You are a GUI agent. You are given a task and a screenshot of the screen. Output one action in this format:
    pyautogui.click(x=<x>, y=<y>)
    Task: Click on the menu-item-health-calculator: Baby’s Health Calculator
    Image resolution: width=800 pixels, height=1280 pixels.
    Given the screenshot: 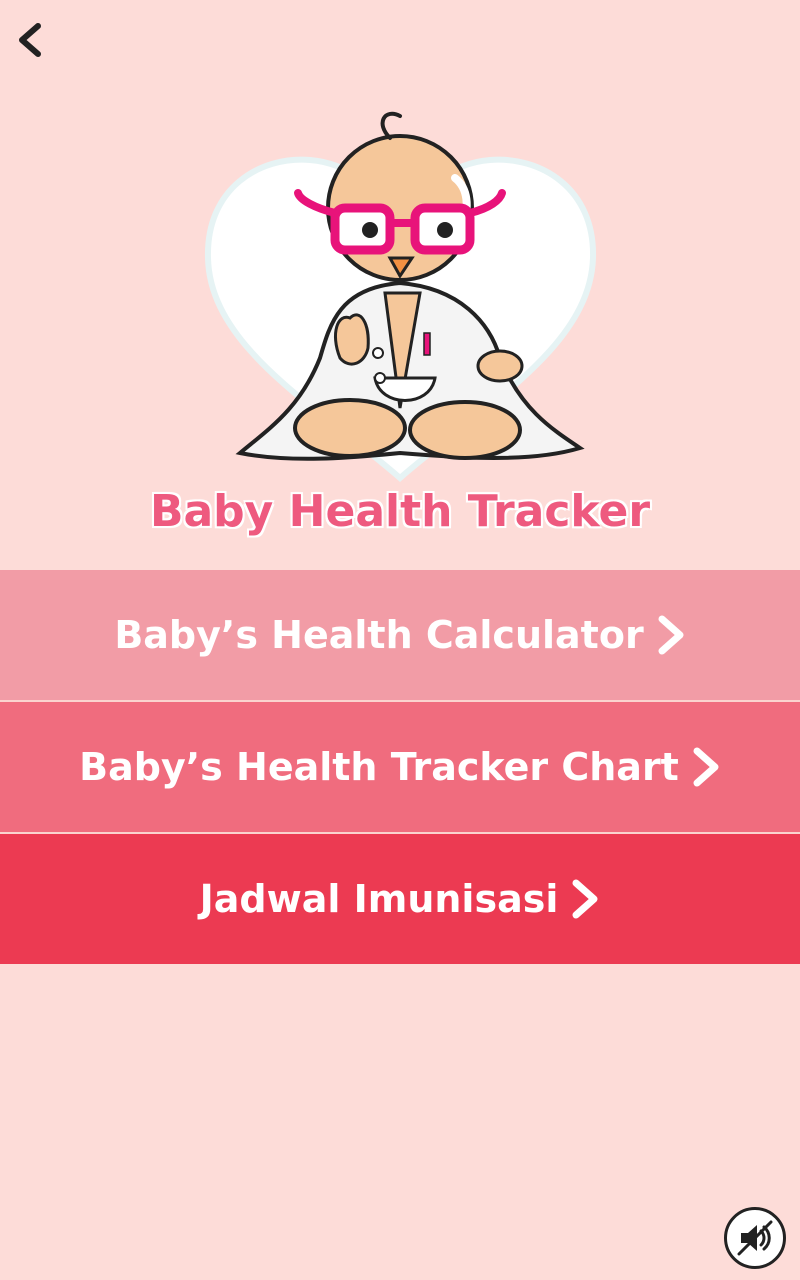 What is the action you would take?
    pyautogui.click(x=400, y=636)
    